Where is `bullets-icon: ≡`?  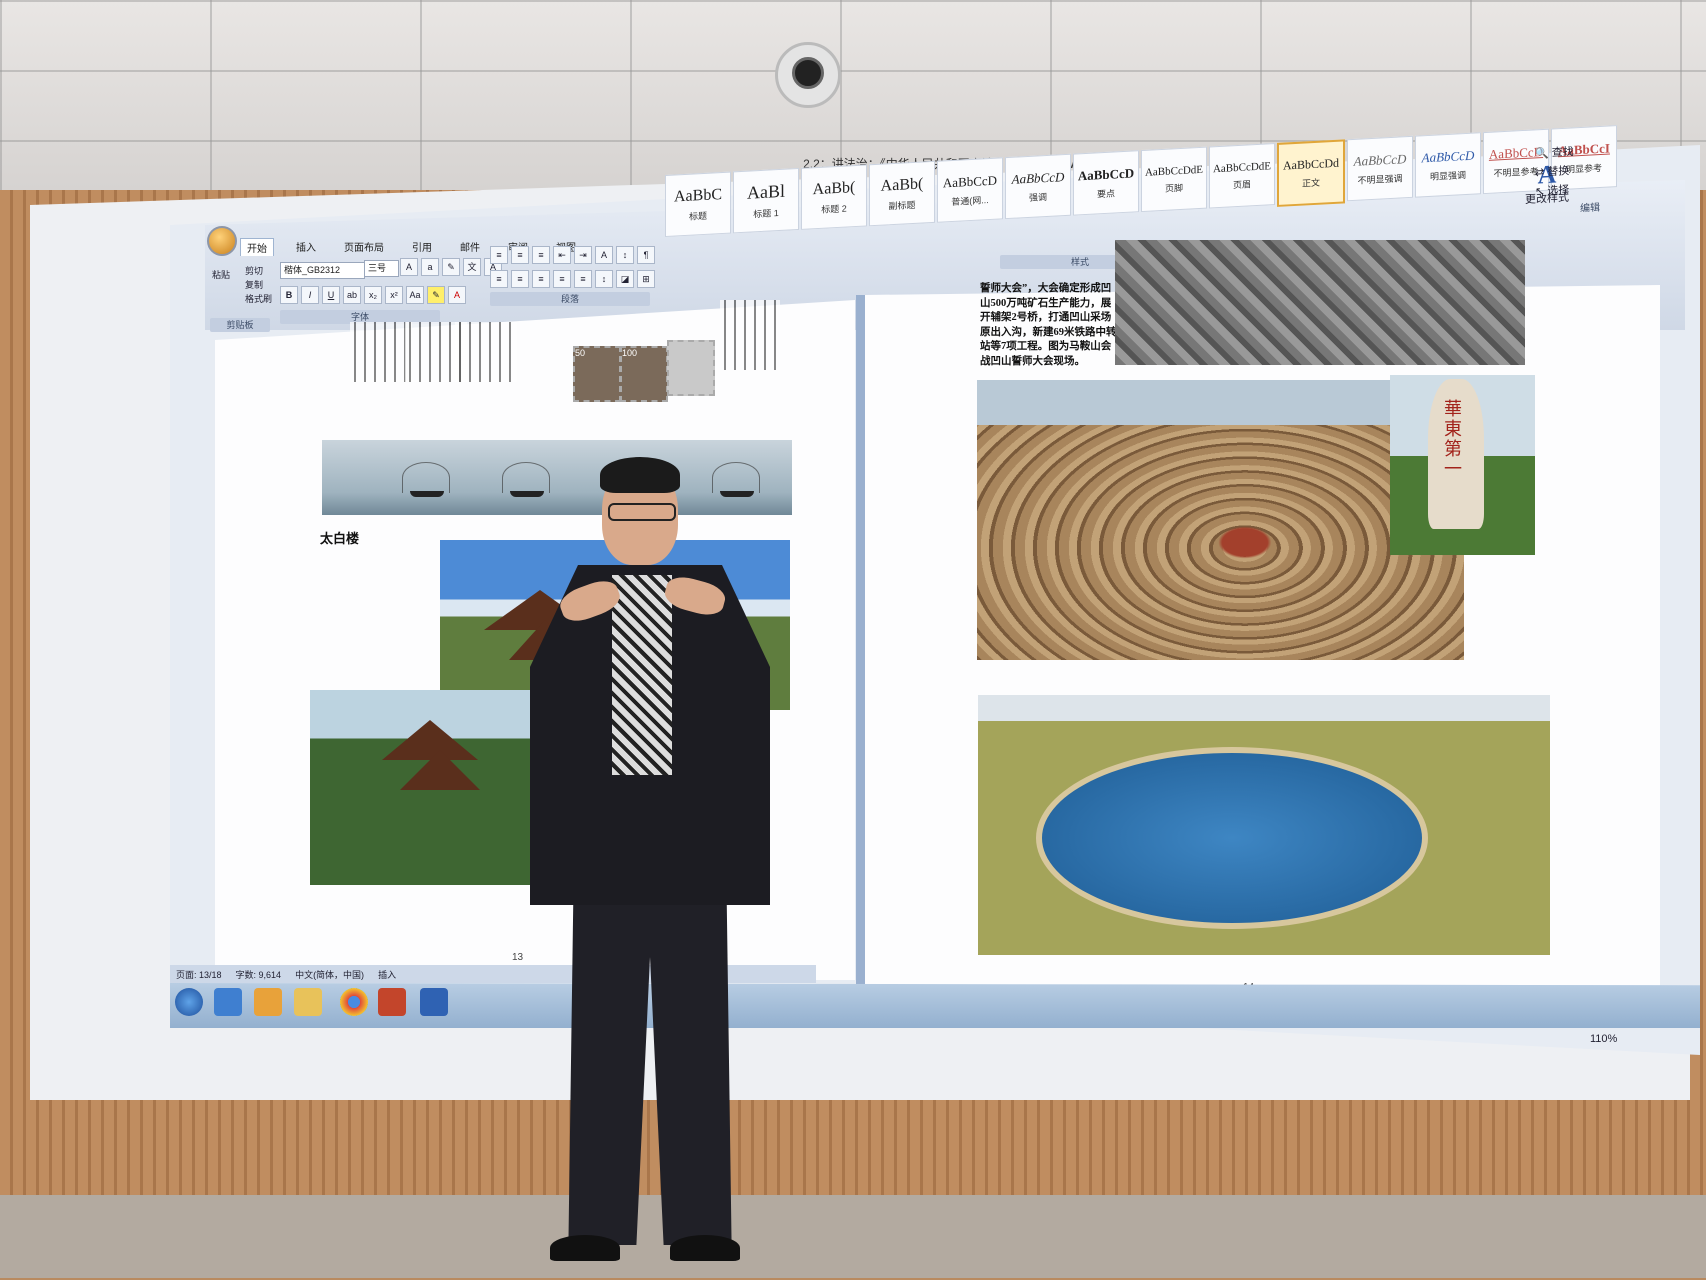 bullets-icon: ≡ is located at coordinates (499, 255).